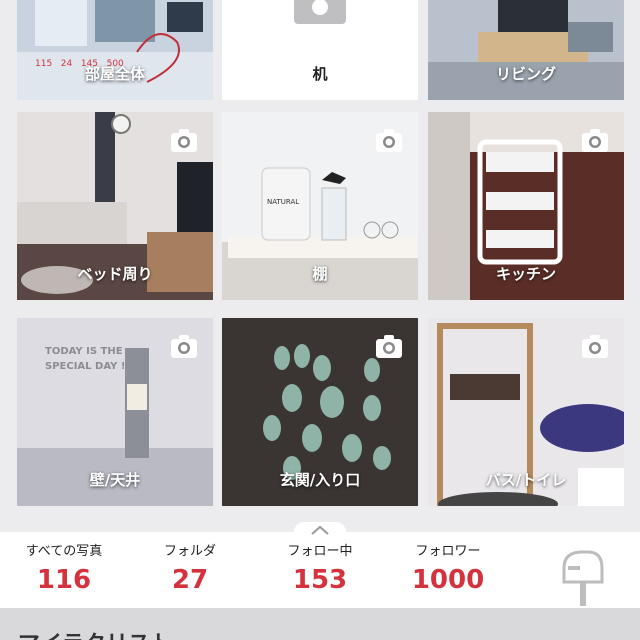 Image resolution: width=640 pixels, height=640 pixels. I want to click on folder-tile-bath: バス/トイレ, so click(526, 412).